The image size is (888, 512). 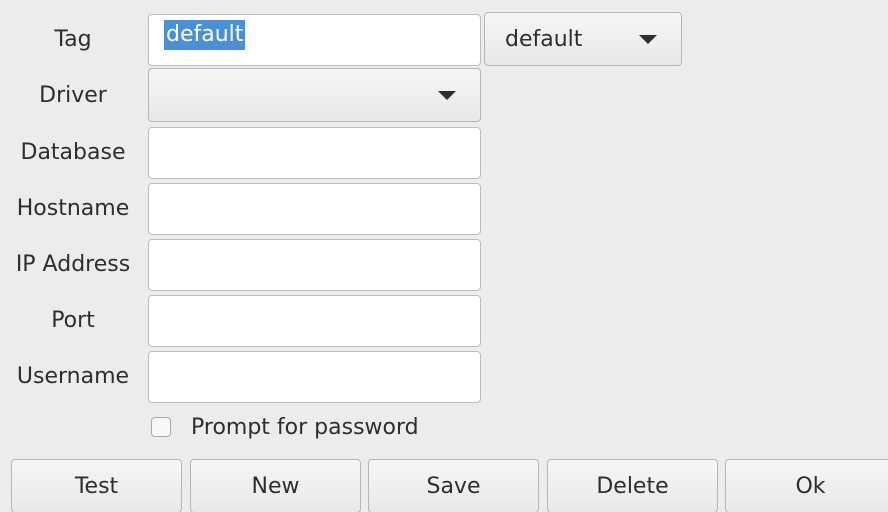 I want to click on ip-address-label: IP Address, so click(x=73, y=264).